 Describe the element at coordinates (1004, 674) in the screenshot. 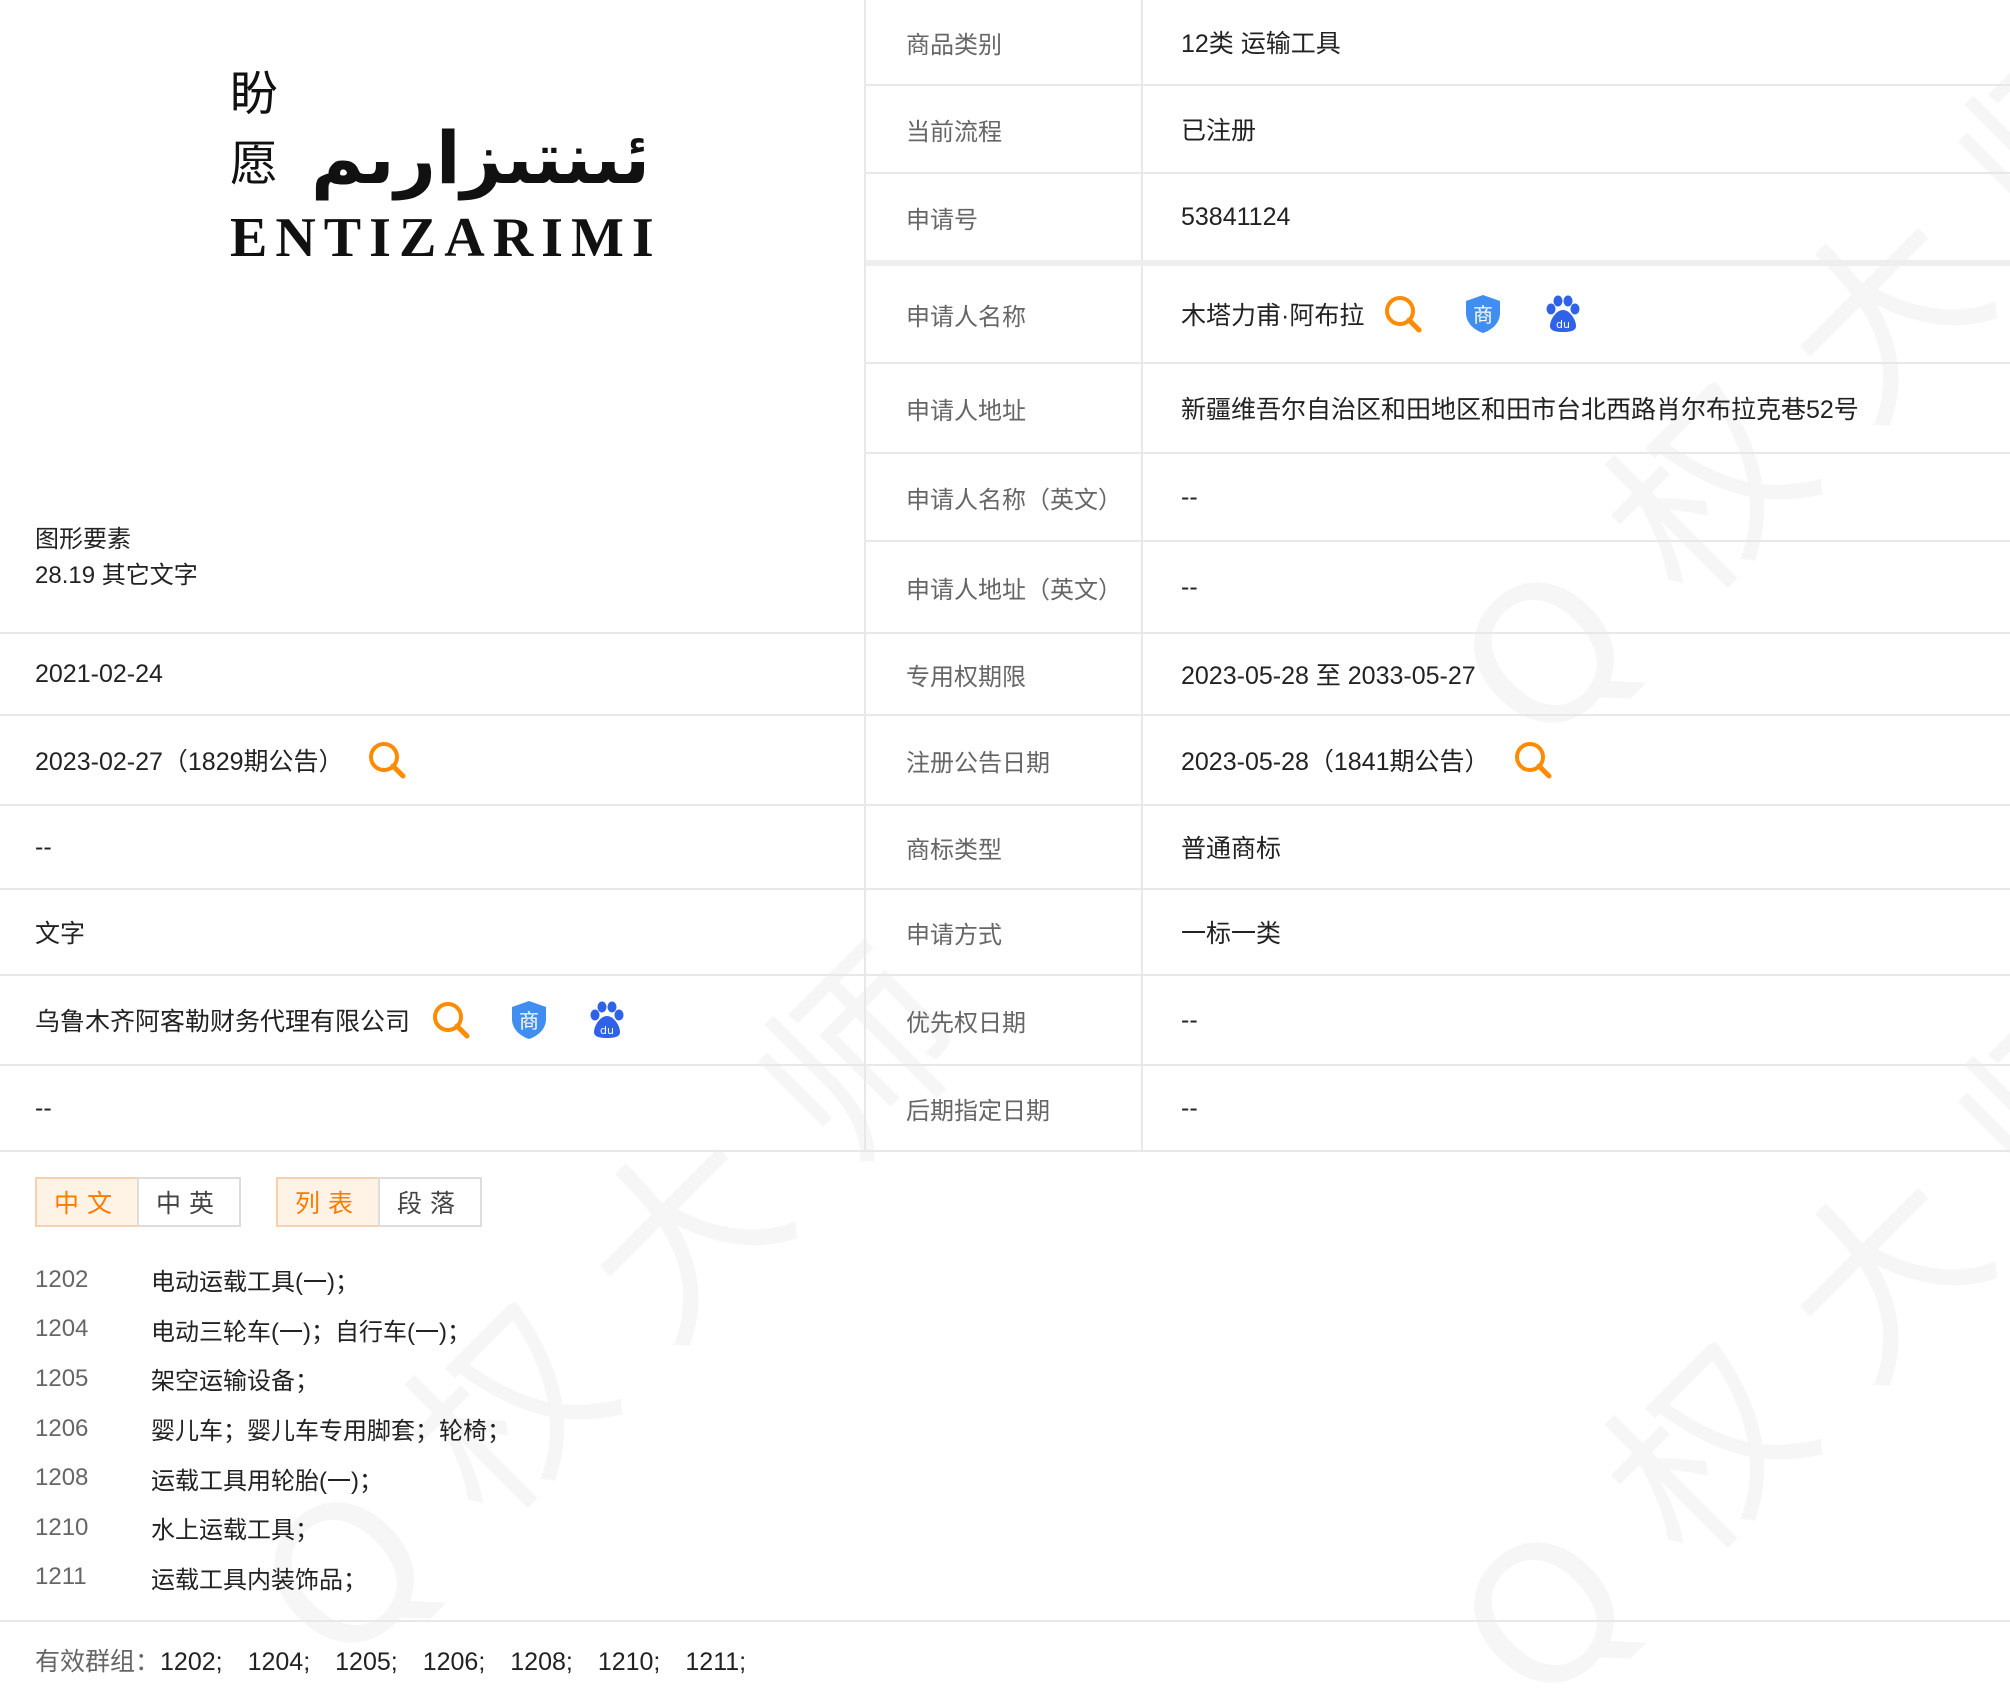

I see `row-label: 专用权期限` at that location.